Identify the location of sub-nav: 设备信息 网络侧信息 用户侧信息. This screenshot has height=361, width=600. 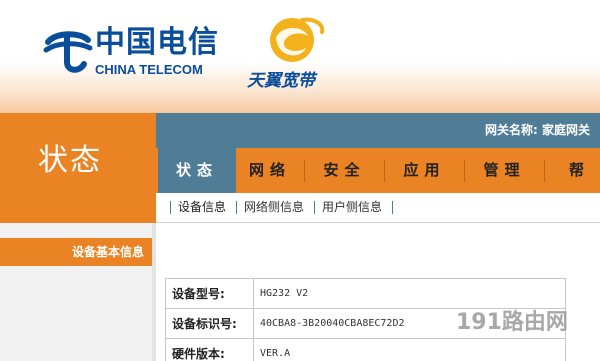
(378, 208).